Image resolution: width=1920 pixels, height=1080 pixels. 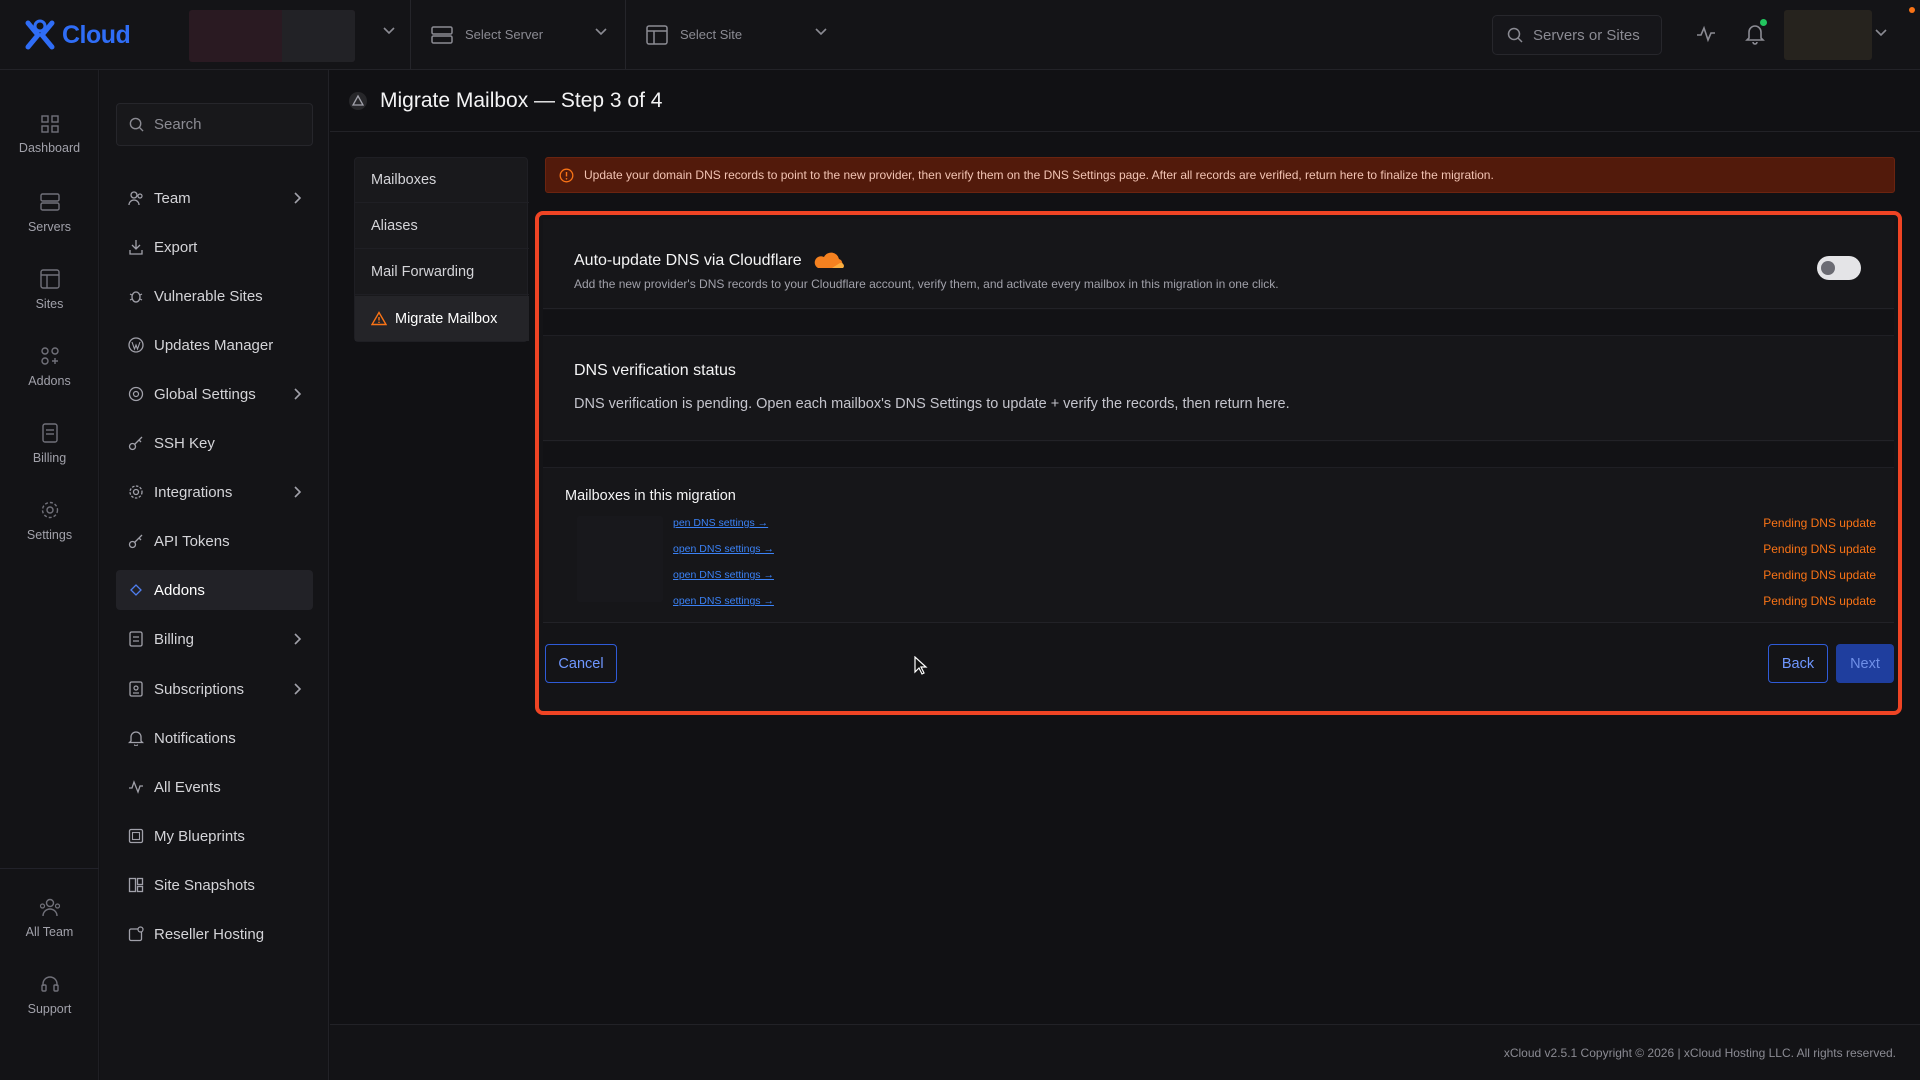 I want to click on sidebar-item-api-tokens: API Tokens, so click(x=214, y=541).